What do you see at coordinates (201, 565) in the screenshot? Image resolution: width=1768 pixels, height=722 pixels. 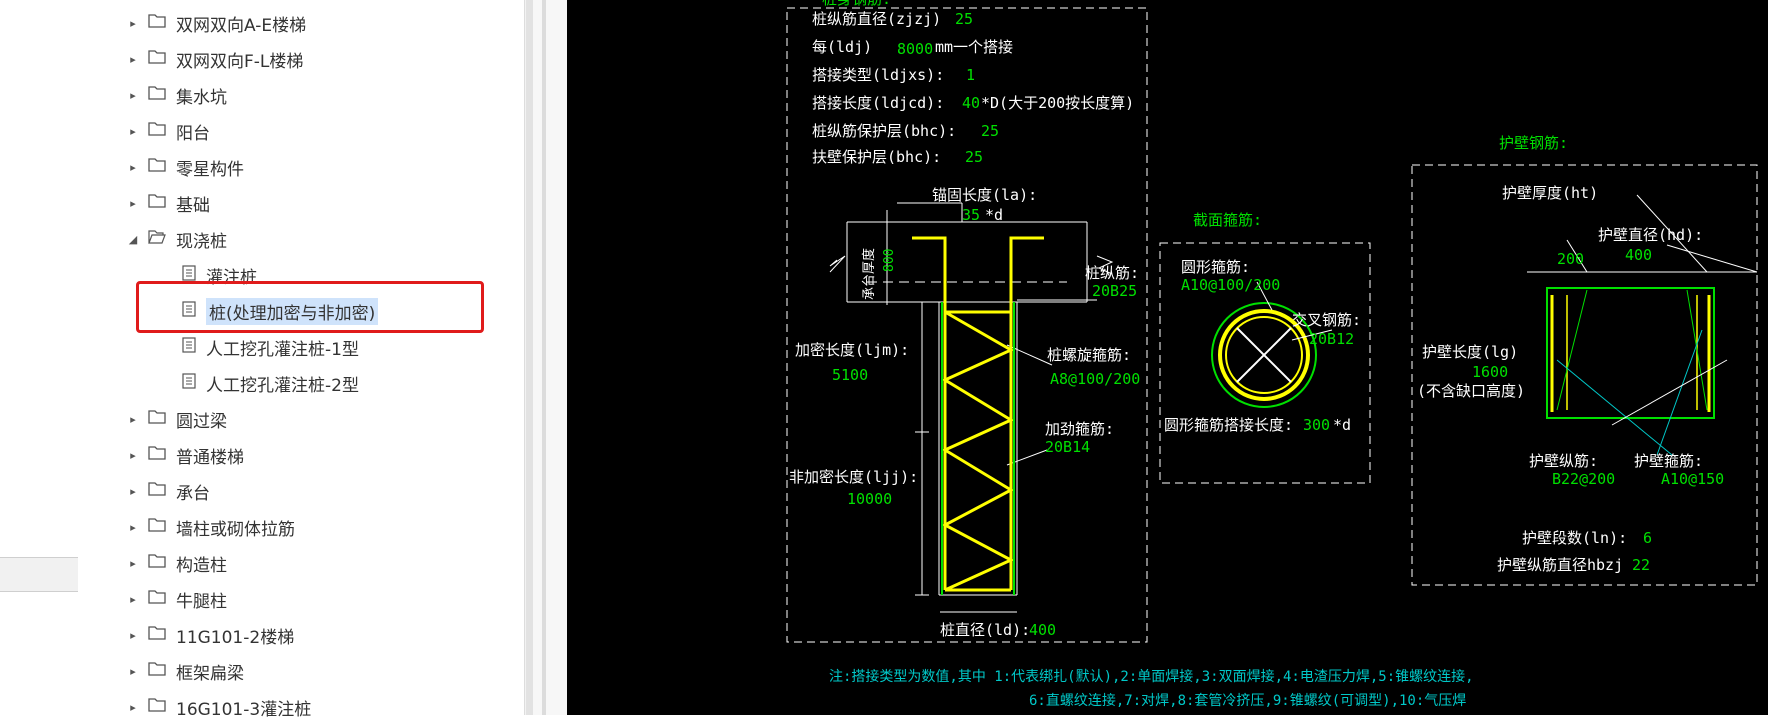 I see `tree-item-label: 构造柱` at bounding box center [201, 565].